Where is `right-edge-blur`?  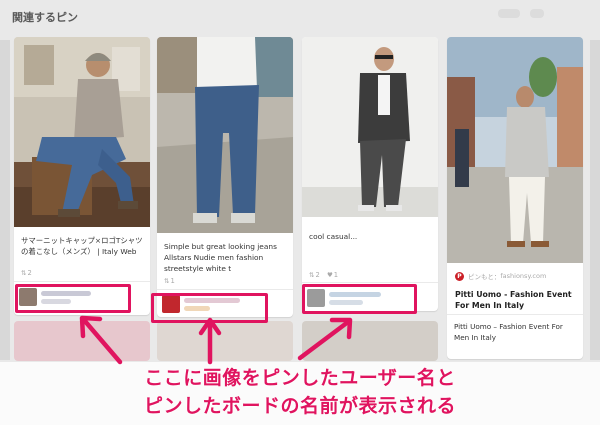
right-edge-blur is located at coordinates (595, 200).